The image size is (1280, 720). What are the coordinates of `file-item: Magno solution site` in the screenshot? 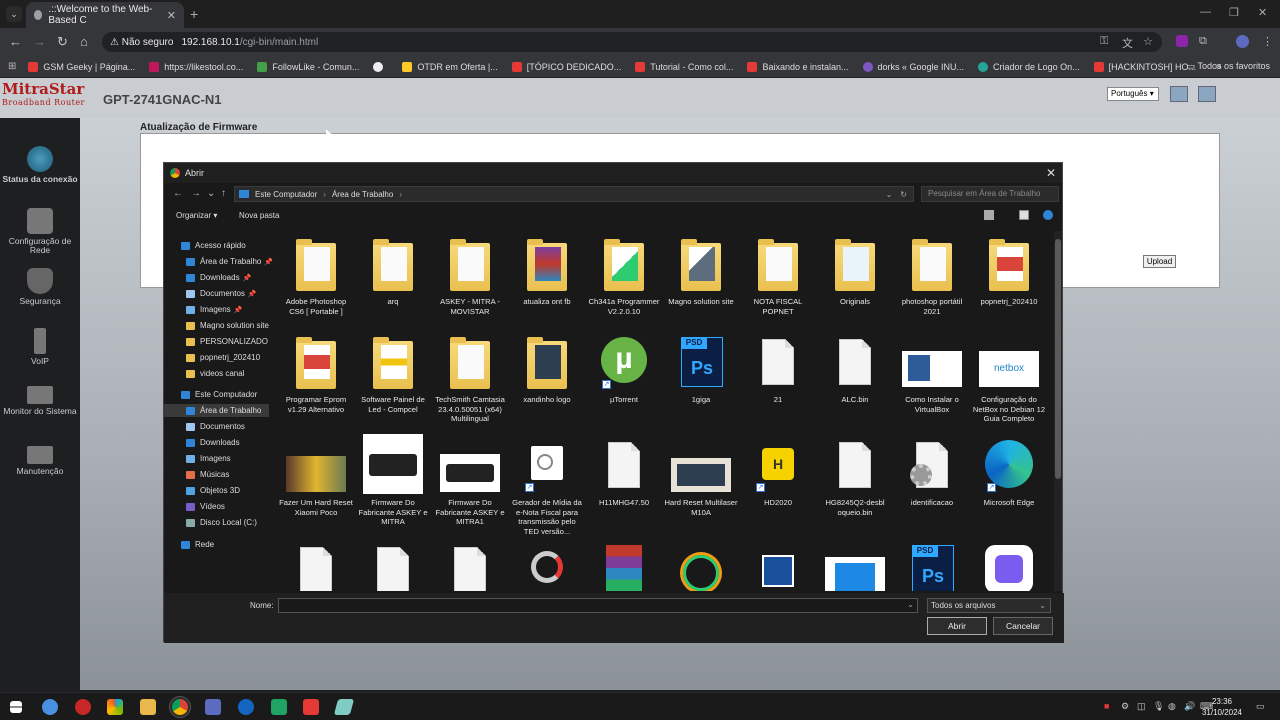 It's located at (701, 272).